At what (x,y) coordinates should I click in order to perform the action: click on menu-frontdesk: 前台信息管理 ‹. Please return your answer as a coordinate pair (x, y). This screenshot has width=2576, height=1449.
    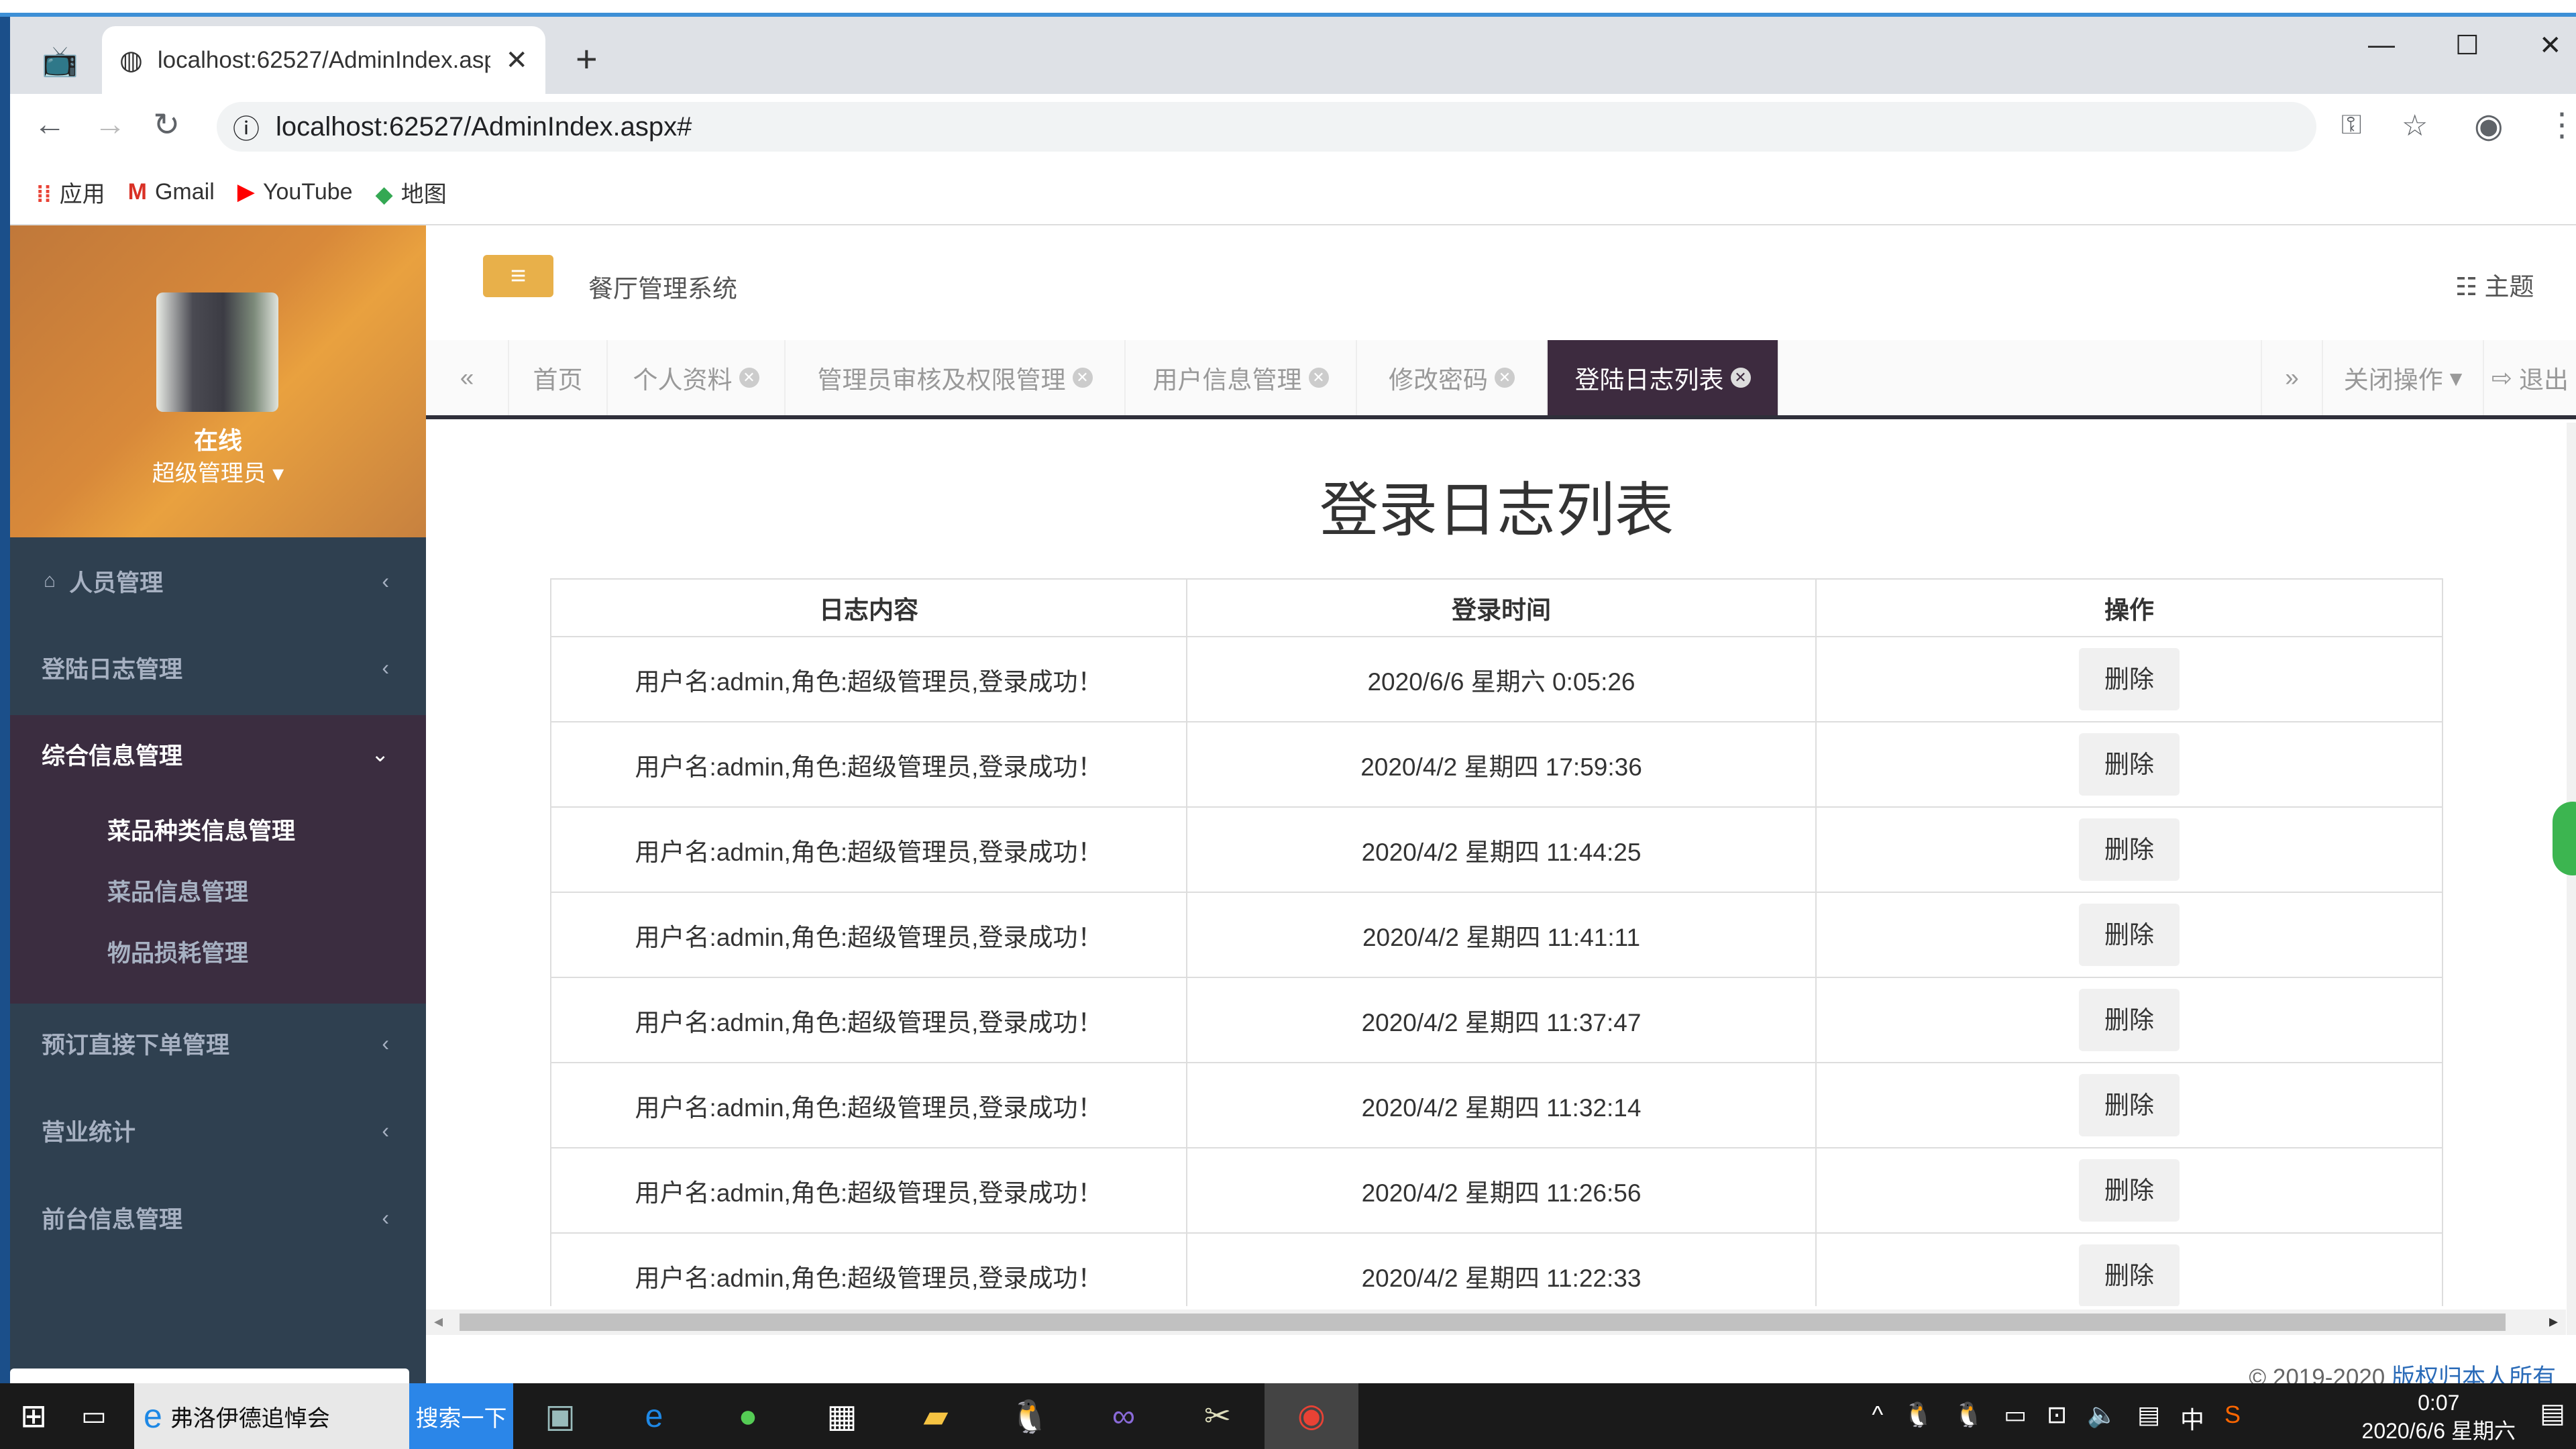
    Looking at the image, I should click on (218, 1217).